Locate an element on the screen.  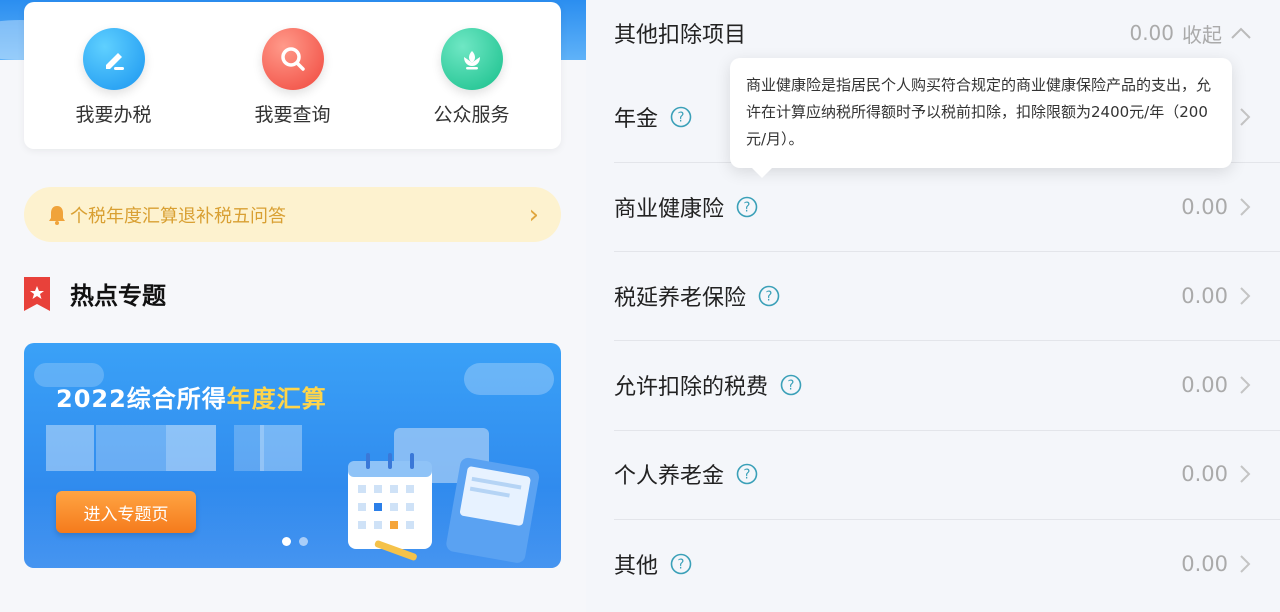
quick-action-query: 我要查询 is located at coordinates (293, 77).